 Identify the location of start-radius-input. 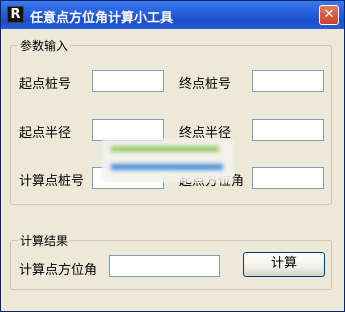
(128, 130).